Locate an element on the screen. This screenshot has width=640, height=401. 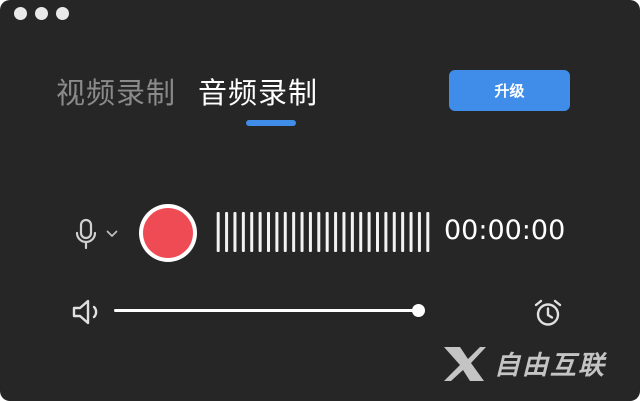
watermark-text: 自由互联 is located at coordinates (550, 365).